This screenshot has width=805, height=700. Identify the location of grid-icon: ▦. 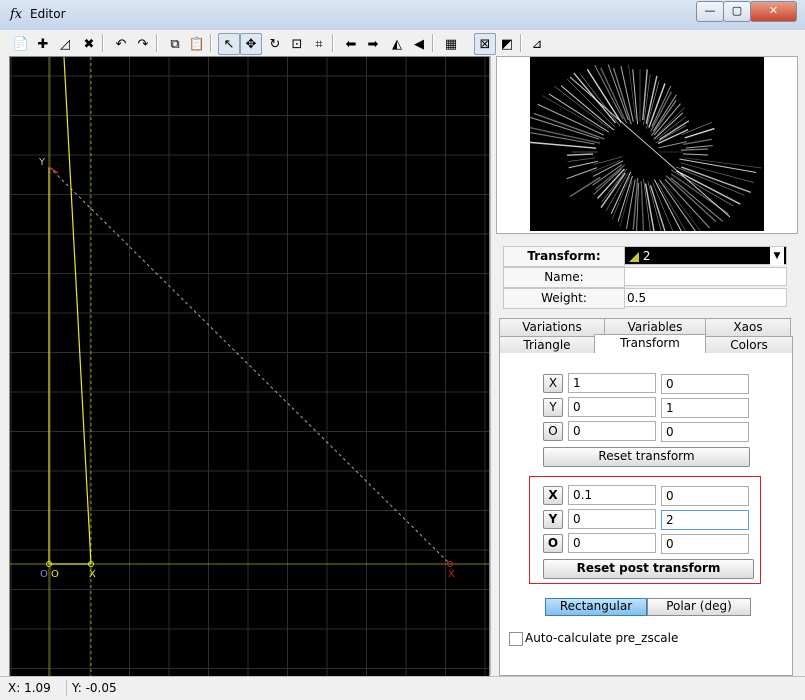
(451, 44).